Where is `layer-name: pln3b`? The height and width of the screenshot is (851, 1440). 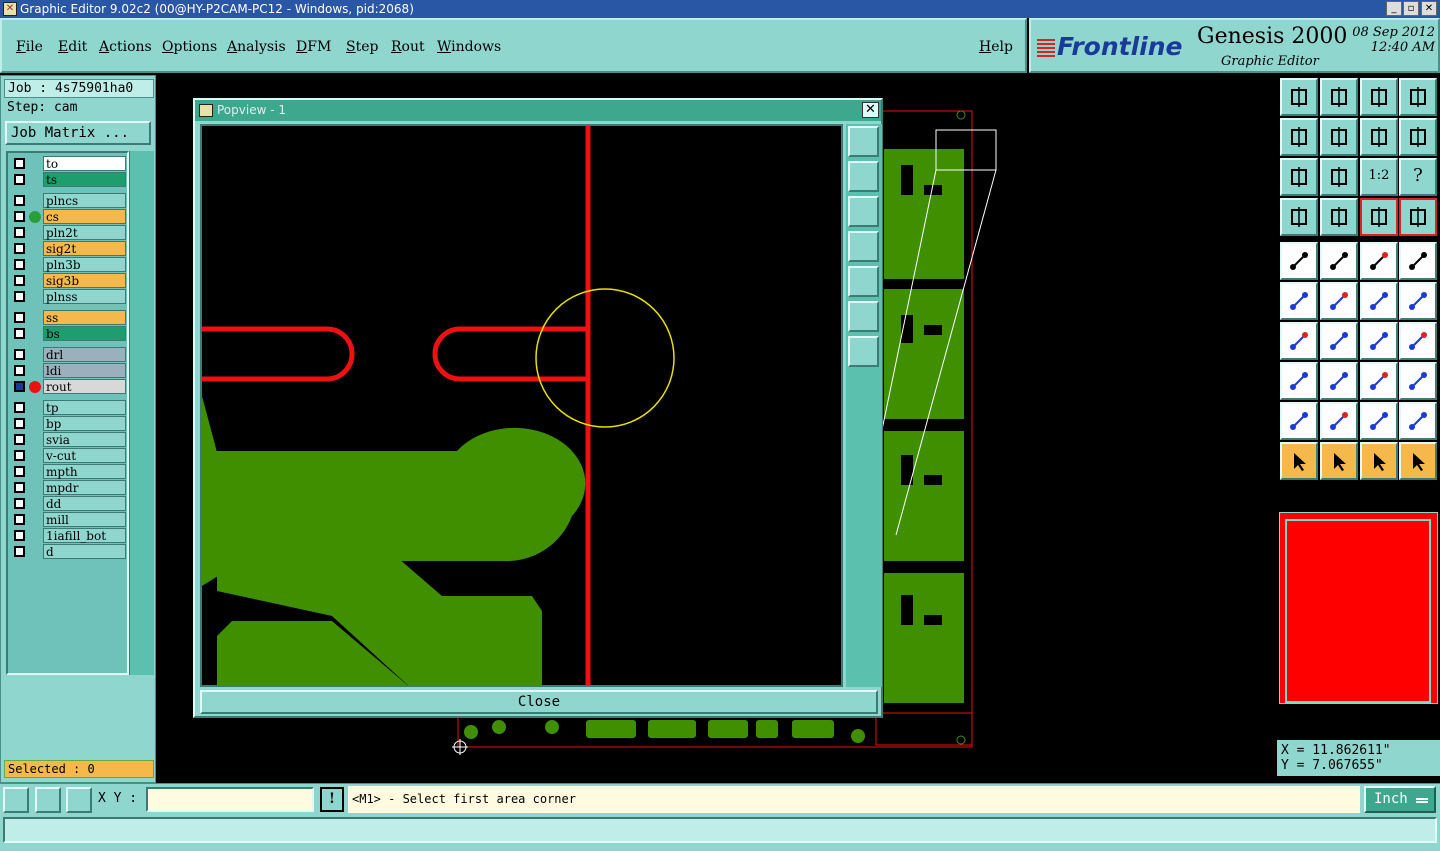 layer-name: pln3b is located at coordinates (84, 264).